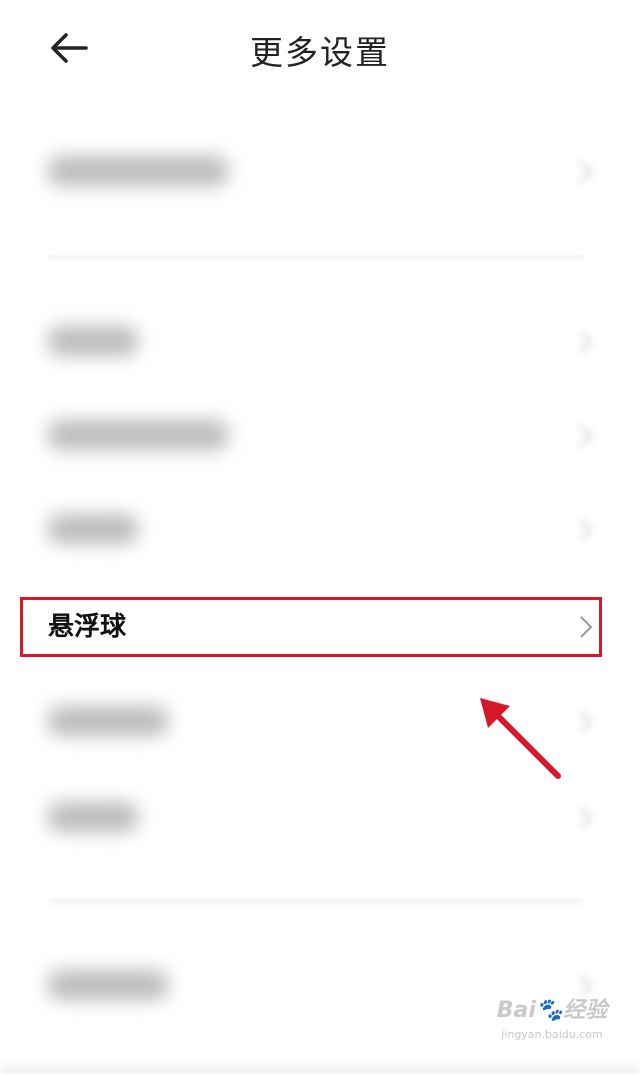  I want to click on watermark-url: jingyan.baidu.com, so click(552, 1034).